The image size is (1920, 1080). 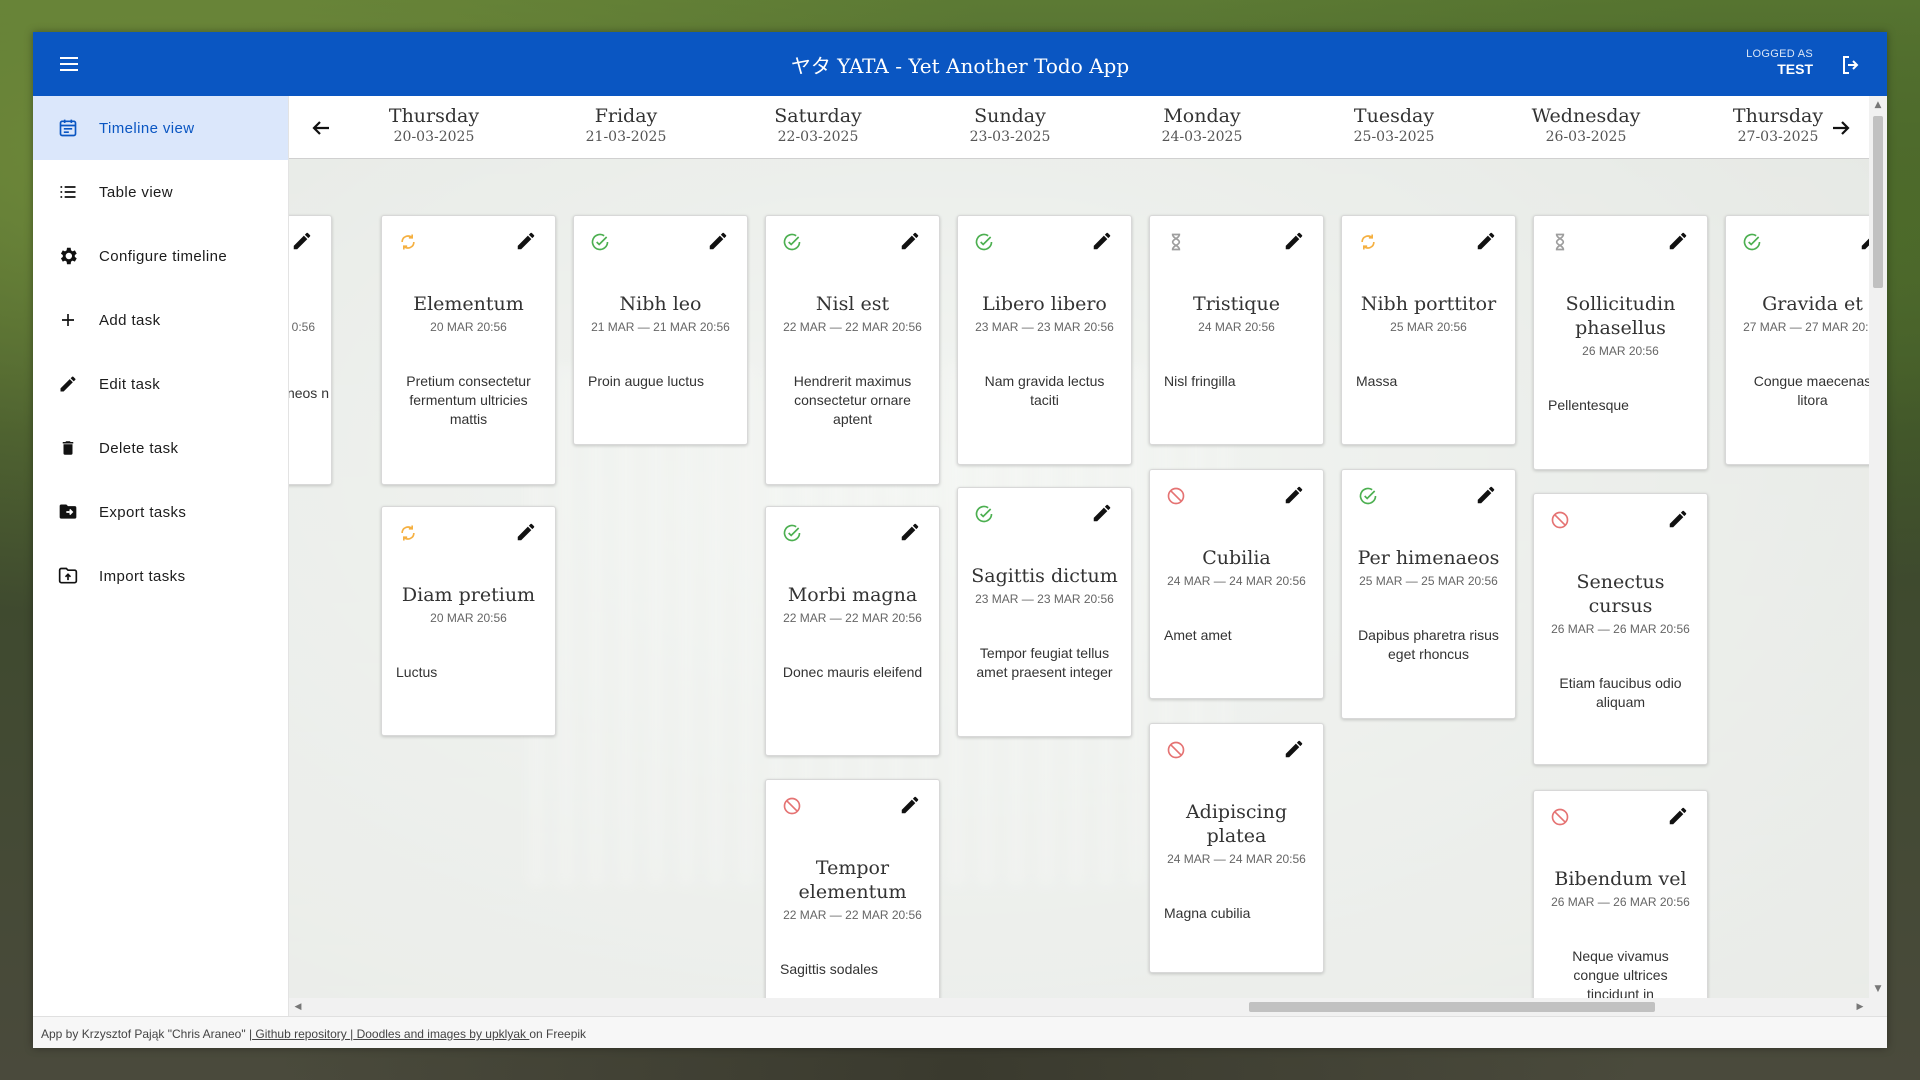 I want to click on task-title: Adipiscing platea, so click(x=1236, y=824).